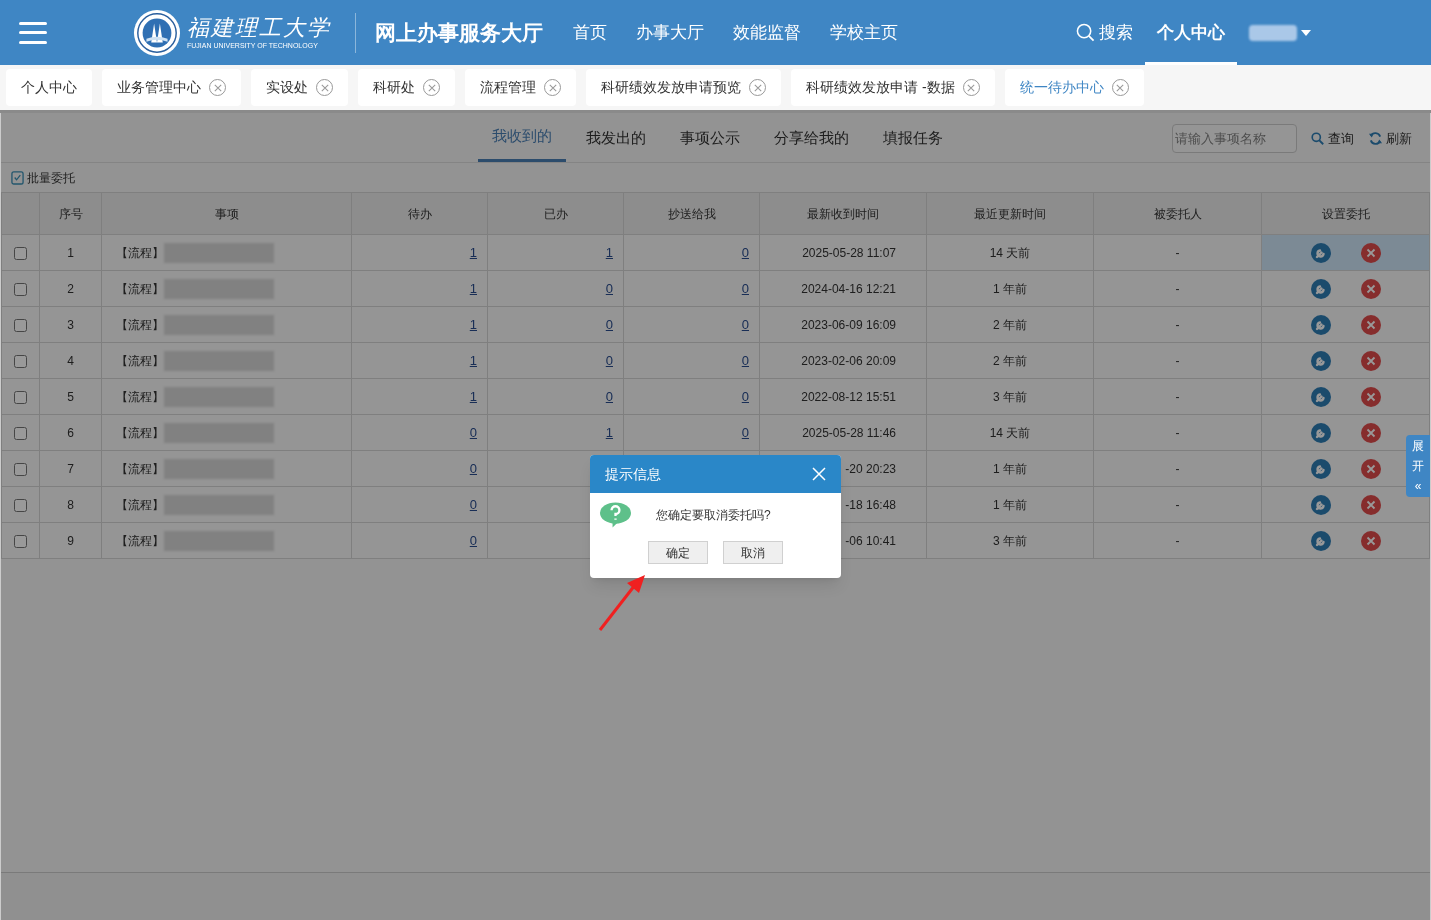  What do you see at coordinates (70, 432) in the screenshot?
I see `table-cell: 6` at bounding box center [70, 432].